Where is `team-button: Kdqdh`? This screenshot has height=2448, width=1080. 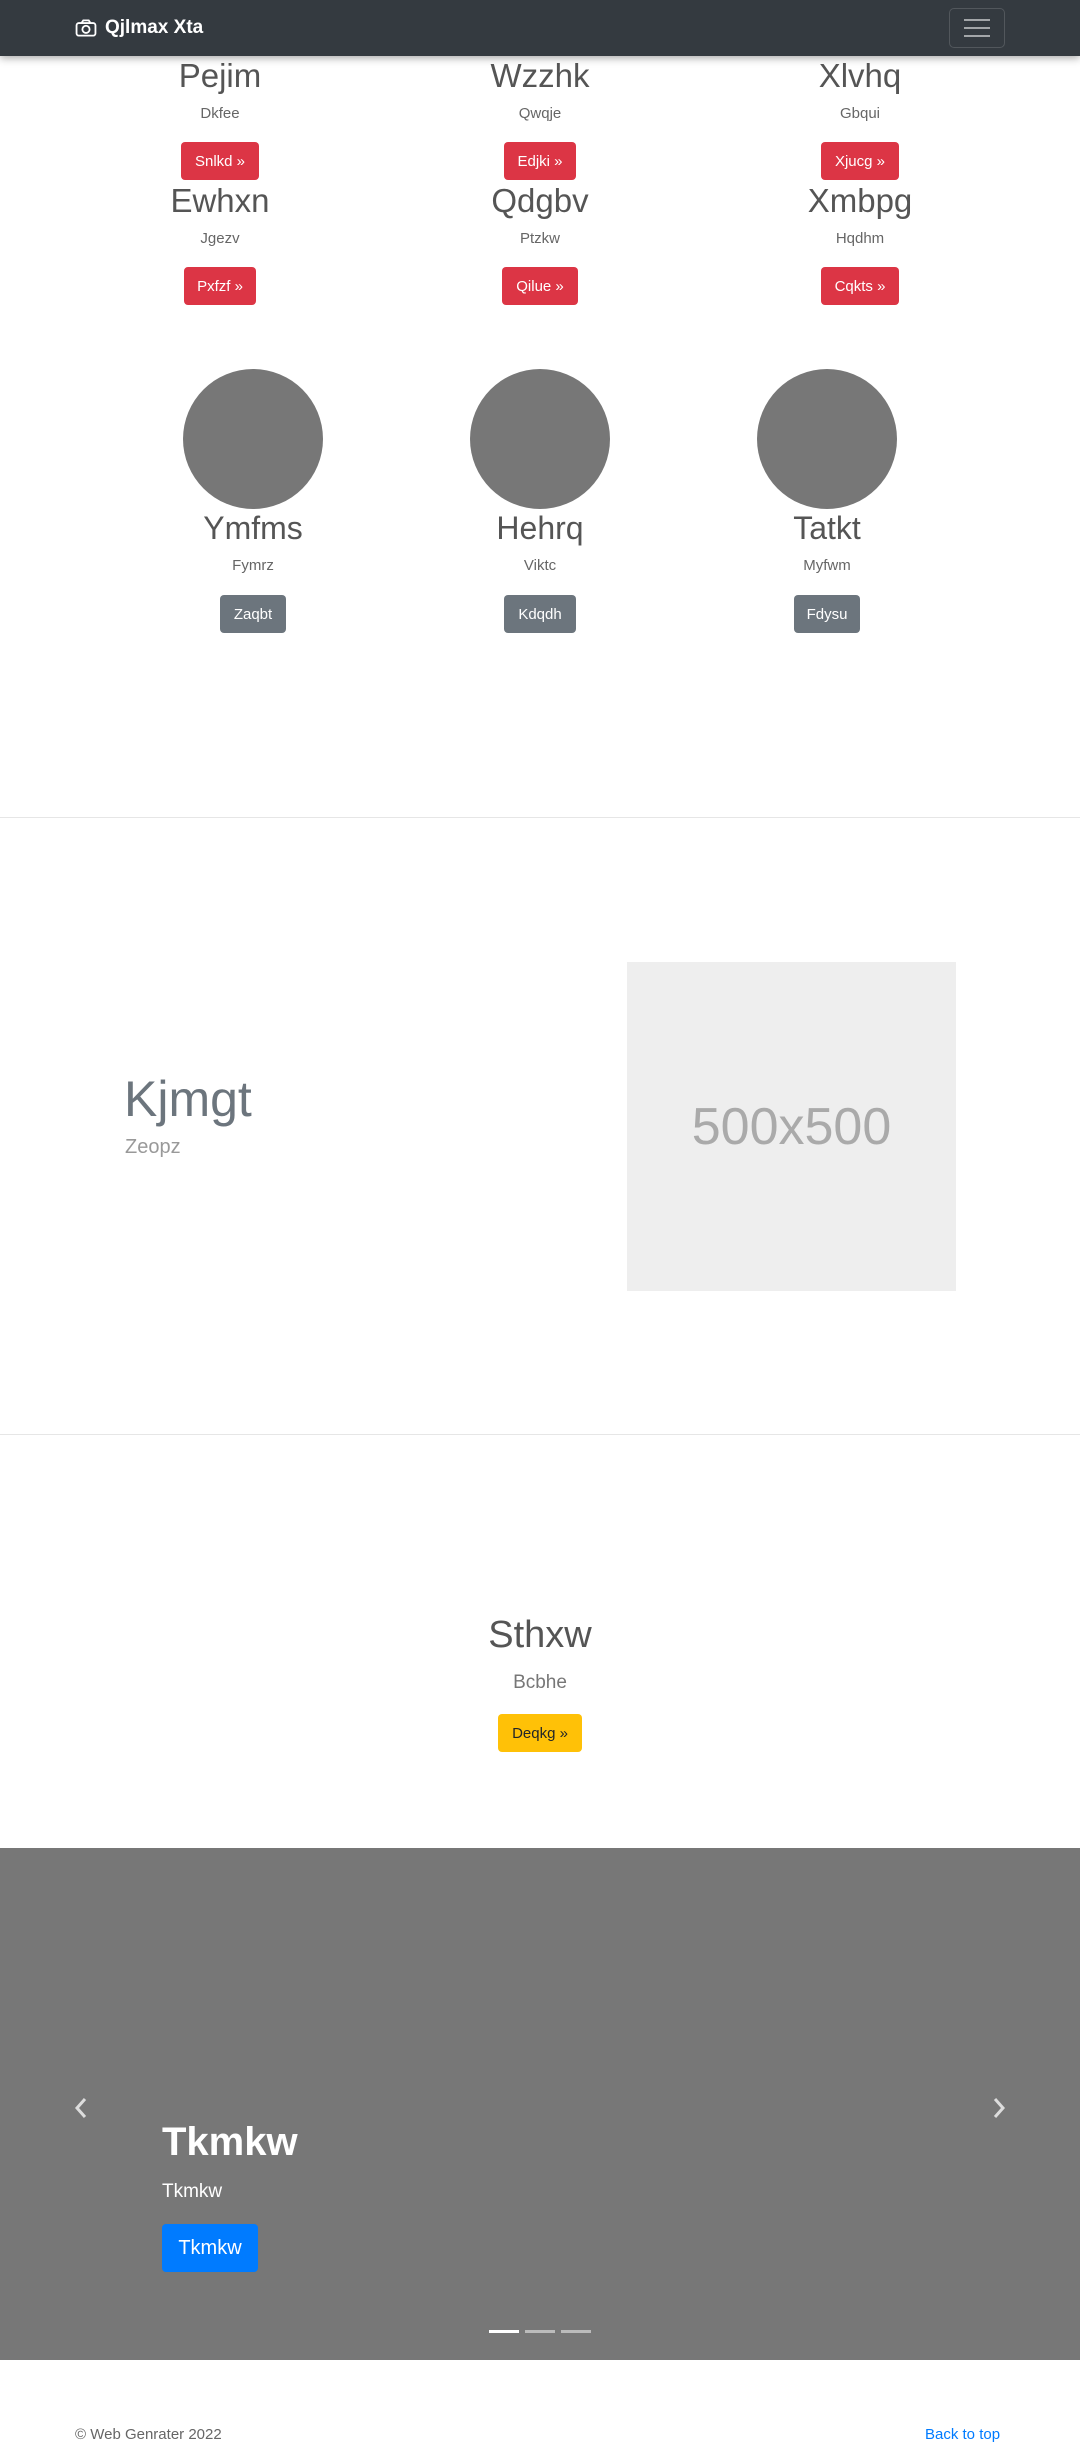 team-button: Kdqdh is located at coordinates (540, 614).